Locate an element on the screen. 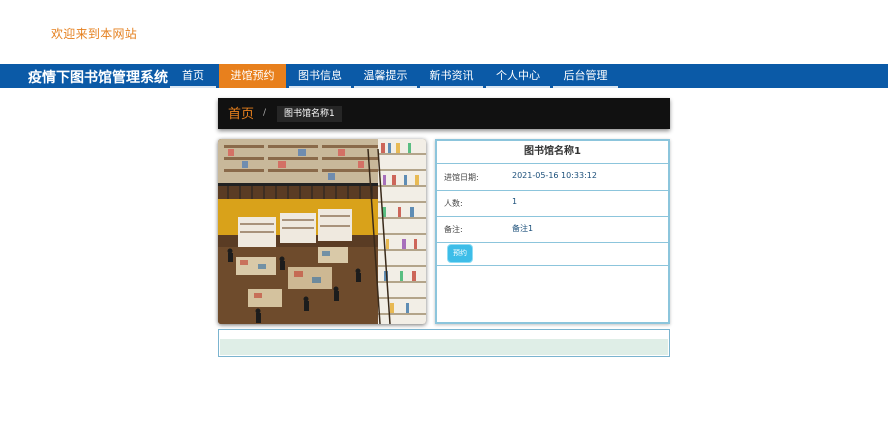 This screenshot has height=430, width=888. nav-entry-reservation: 进馆预约 is located at coordinates (252, 76).